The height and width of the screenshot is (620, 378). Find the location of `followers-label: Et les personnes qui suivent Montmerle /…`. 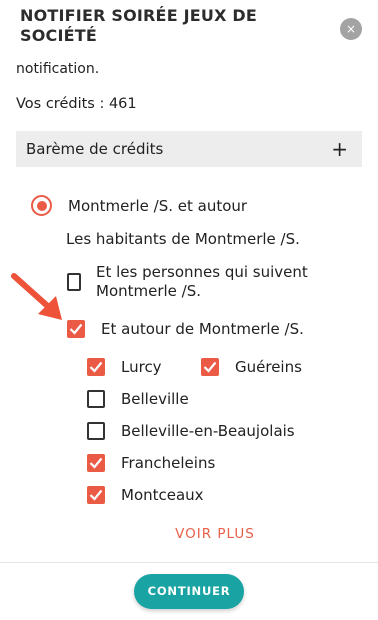

followers-label: Et les personnes qui suivent Montmerle /… is located at coordinates (202, 281).